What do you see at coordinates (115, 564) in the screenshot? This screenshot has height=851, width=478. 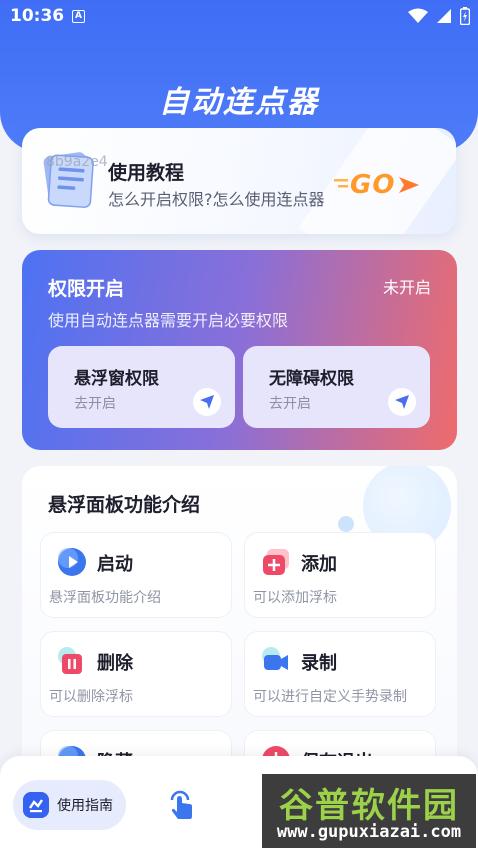 I see `feature-label: 启动` at bounding box center [115, 564].